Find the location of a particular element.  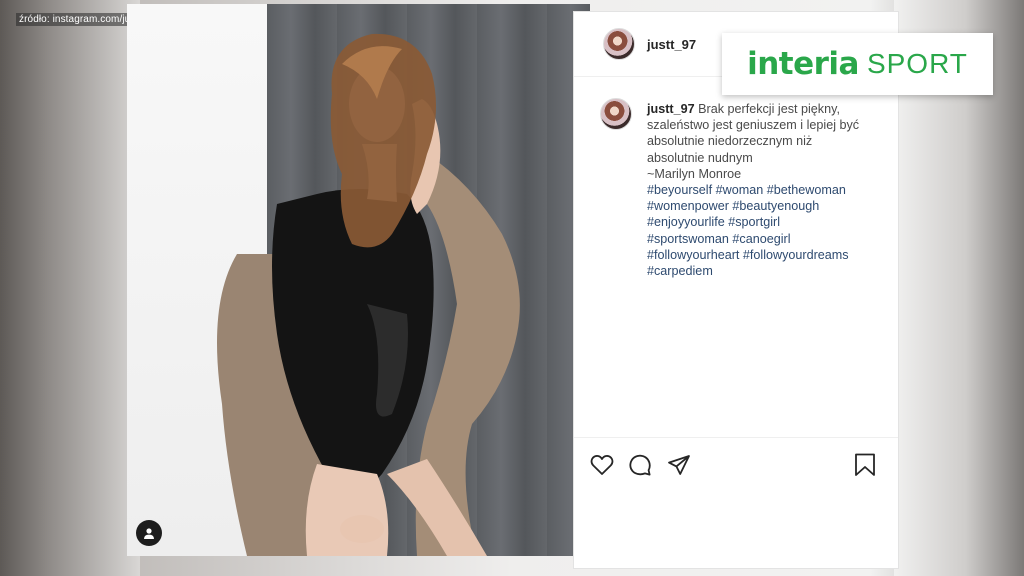

share-button is located at coordinates (679, 465).